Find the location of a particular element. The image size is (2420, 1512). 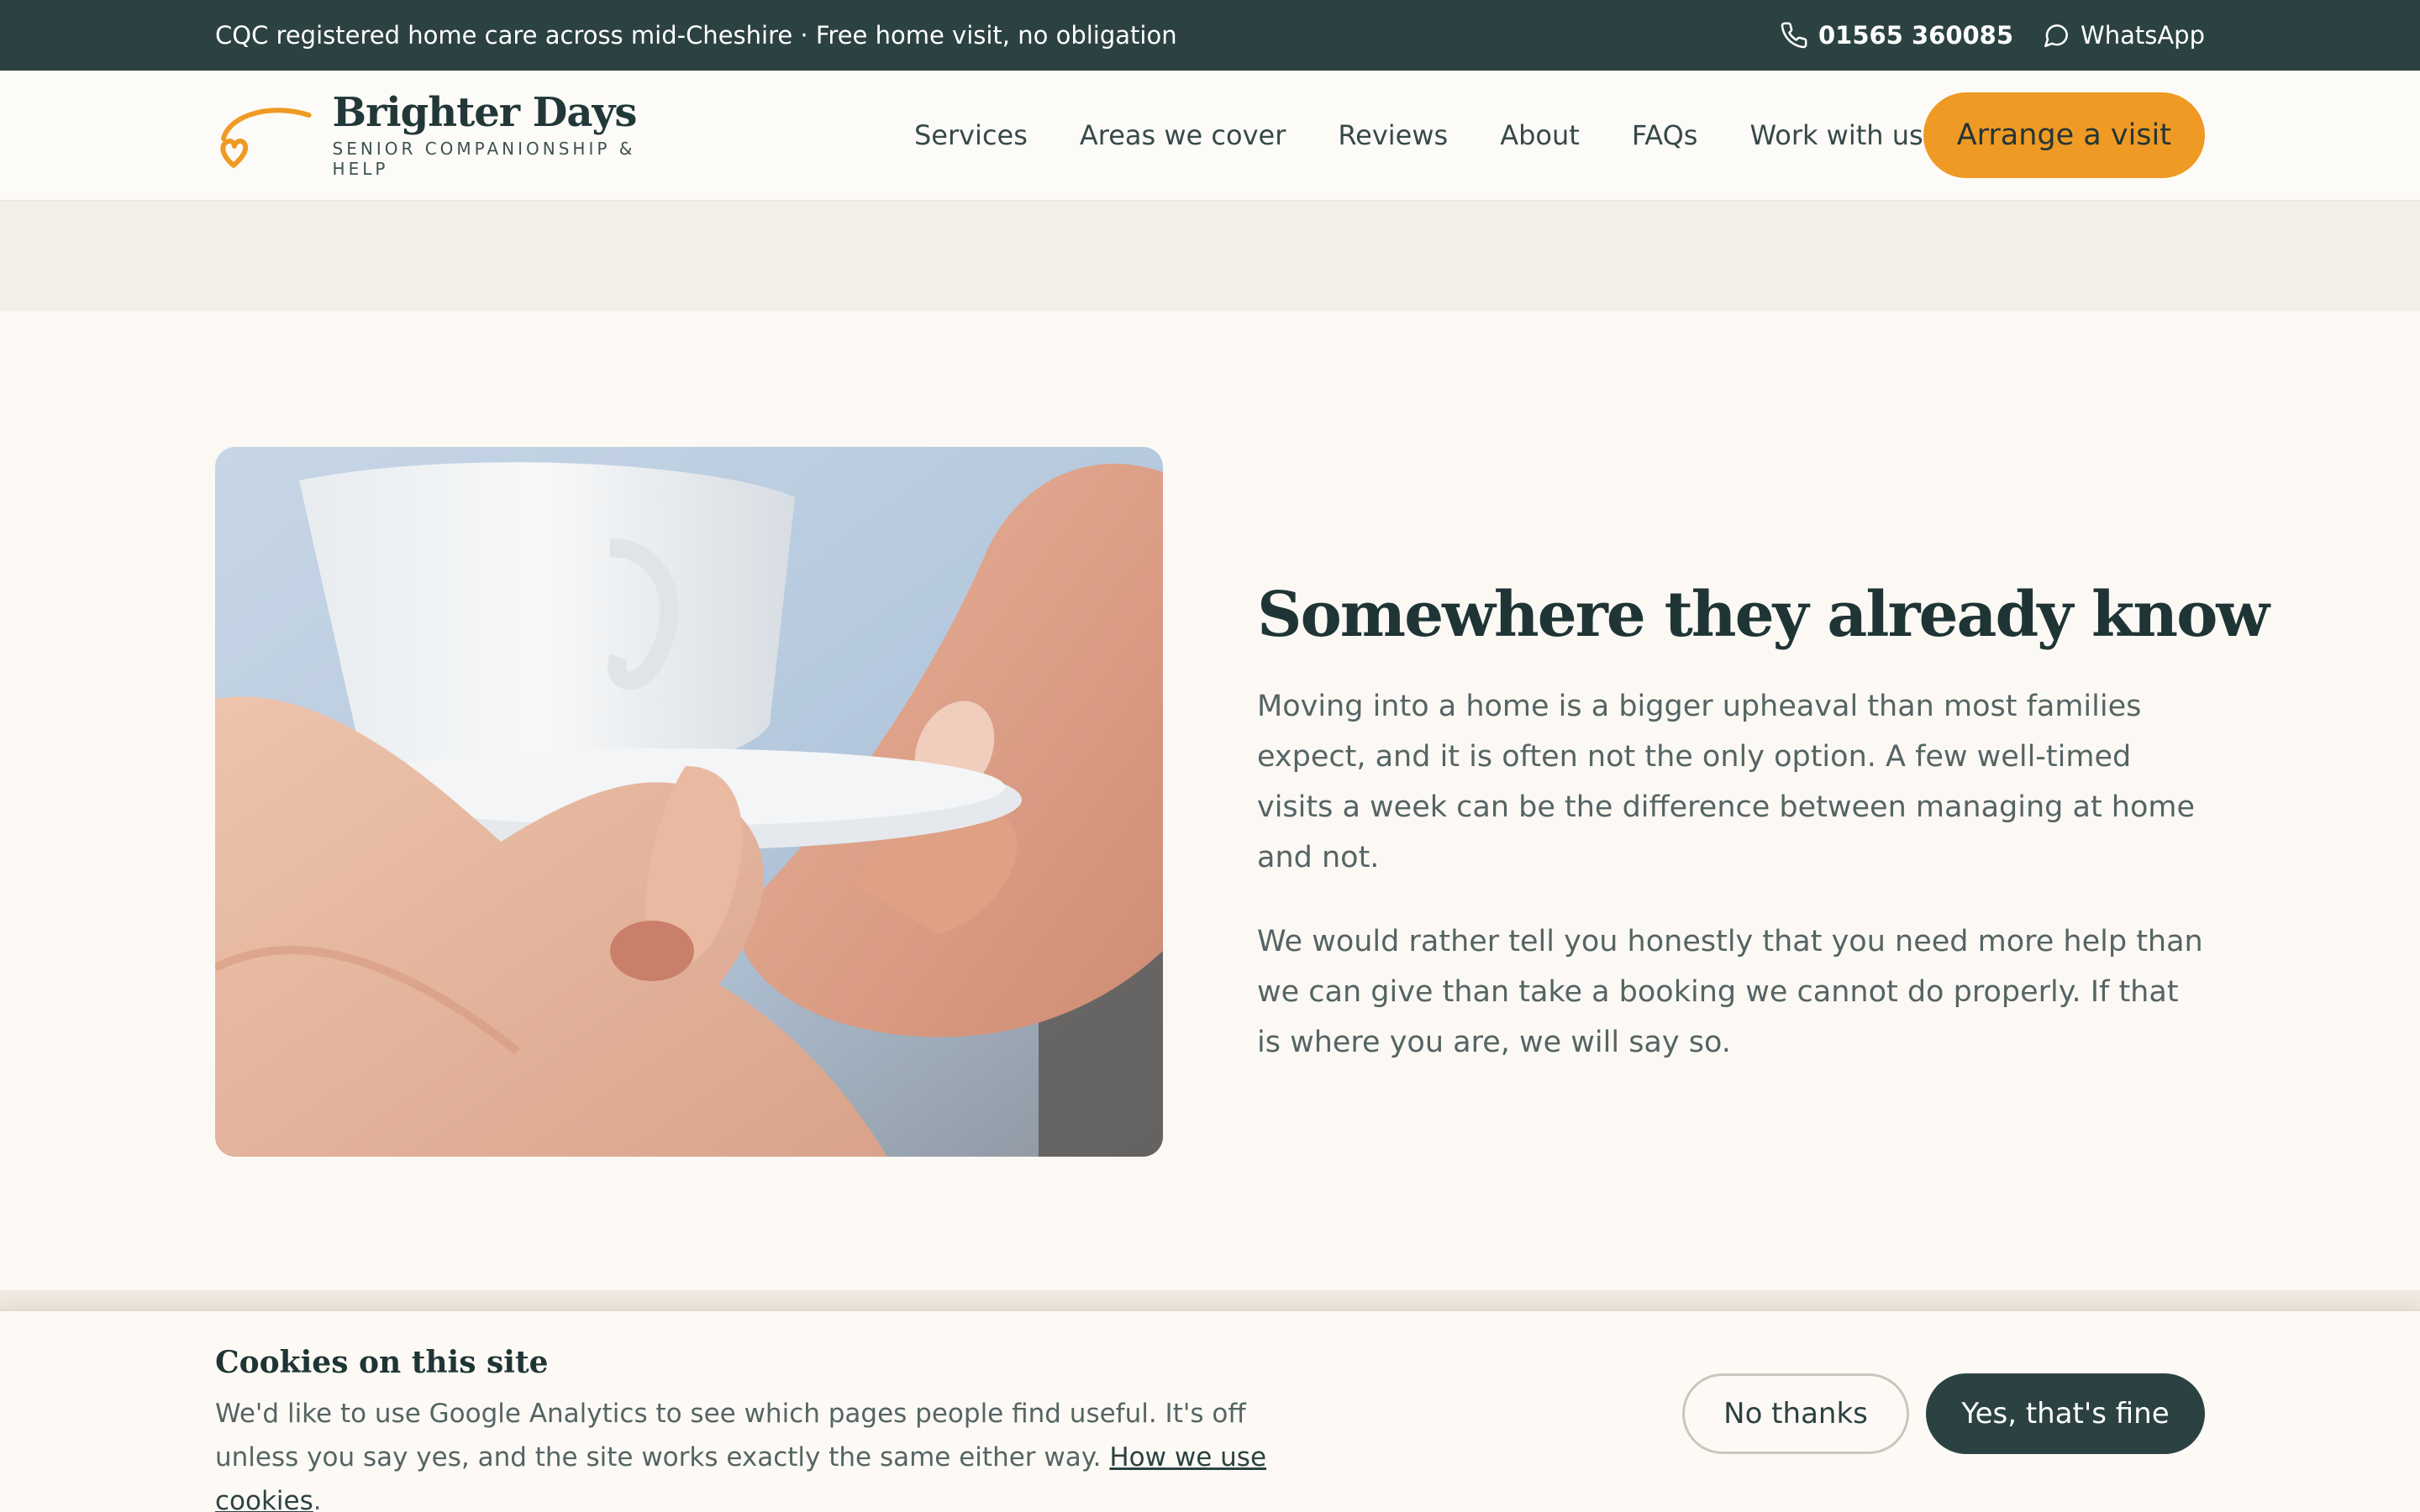

nav-item-areas: Areas we cover is located at coordinates (1183, 135).